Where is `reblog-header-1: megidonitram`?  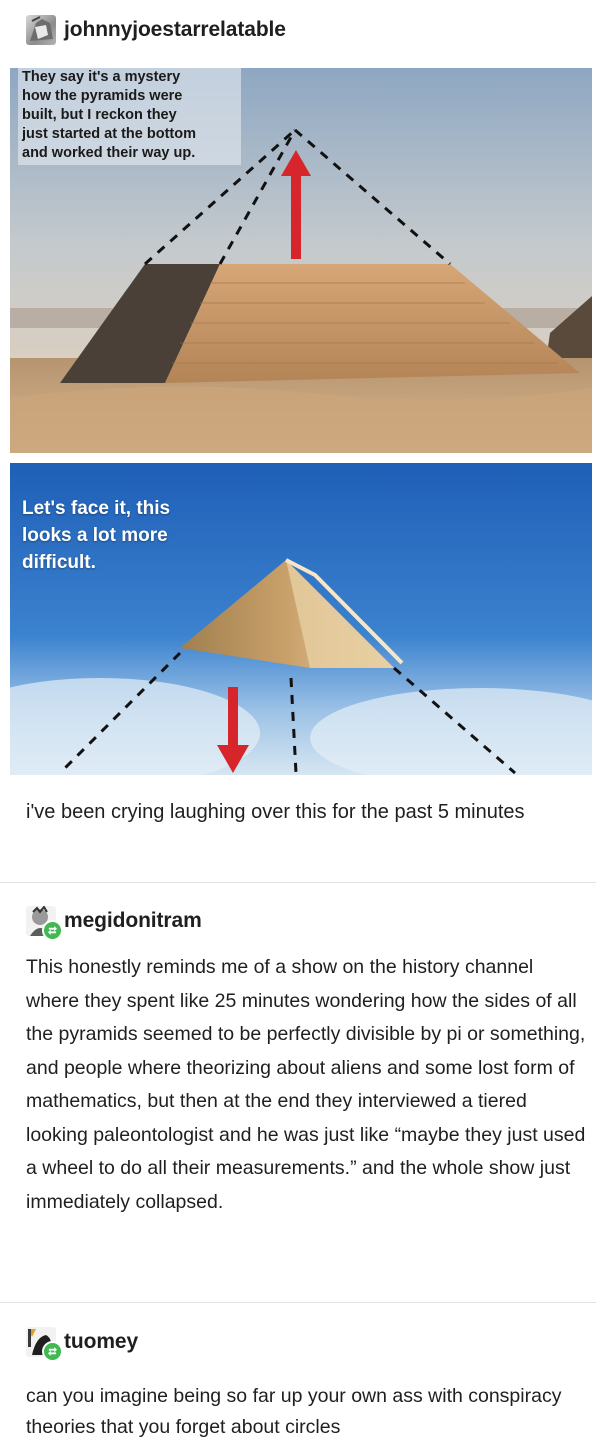 reblog-header-1: megidonitram is located at coordinates (114, 923).